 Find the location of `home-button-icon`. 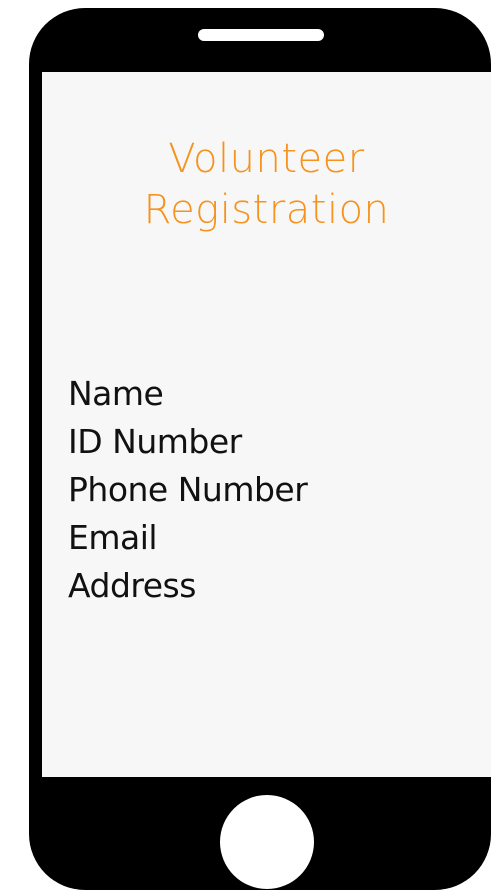

home-button-icon is located at coordinates (267, 842).